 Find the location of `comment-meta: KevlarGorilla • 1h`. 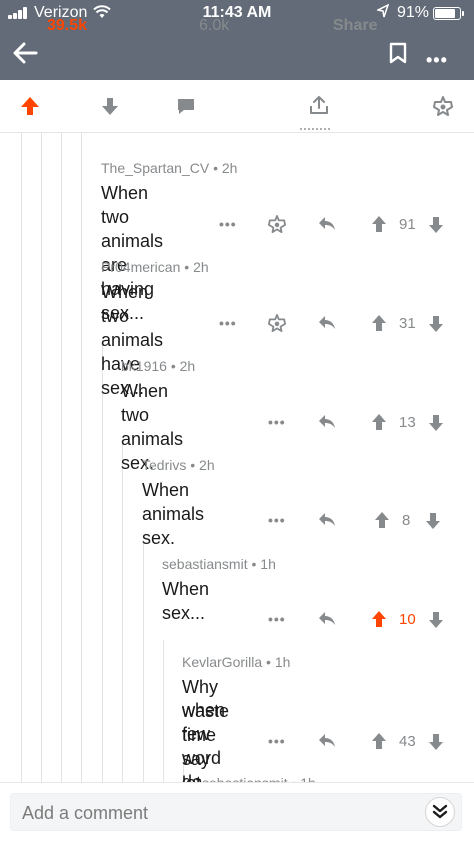

comment-meta: KevlarGorilla • 1h is located at coordinates (236, 662).